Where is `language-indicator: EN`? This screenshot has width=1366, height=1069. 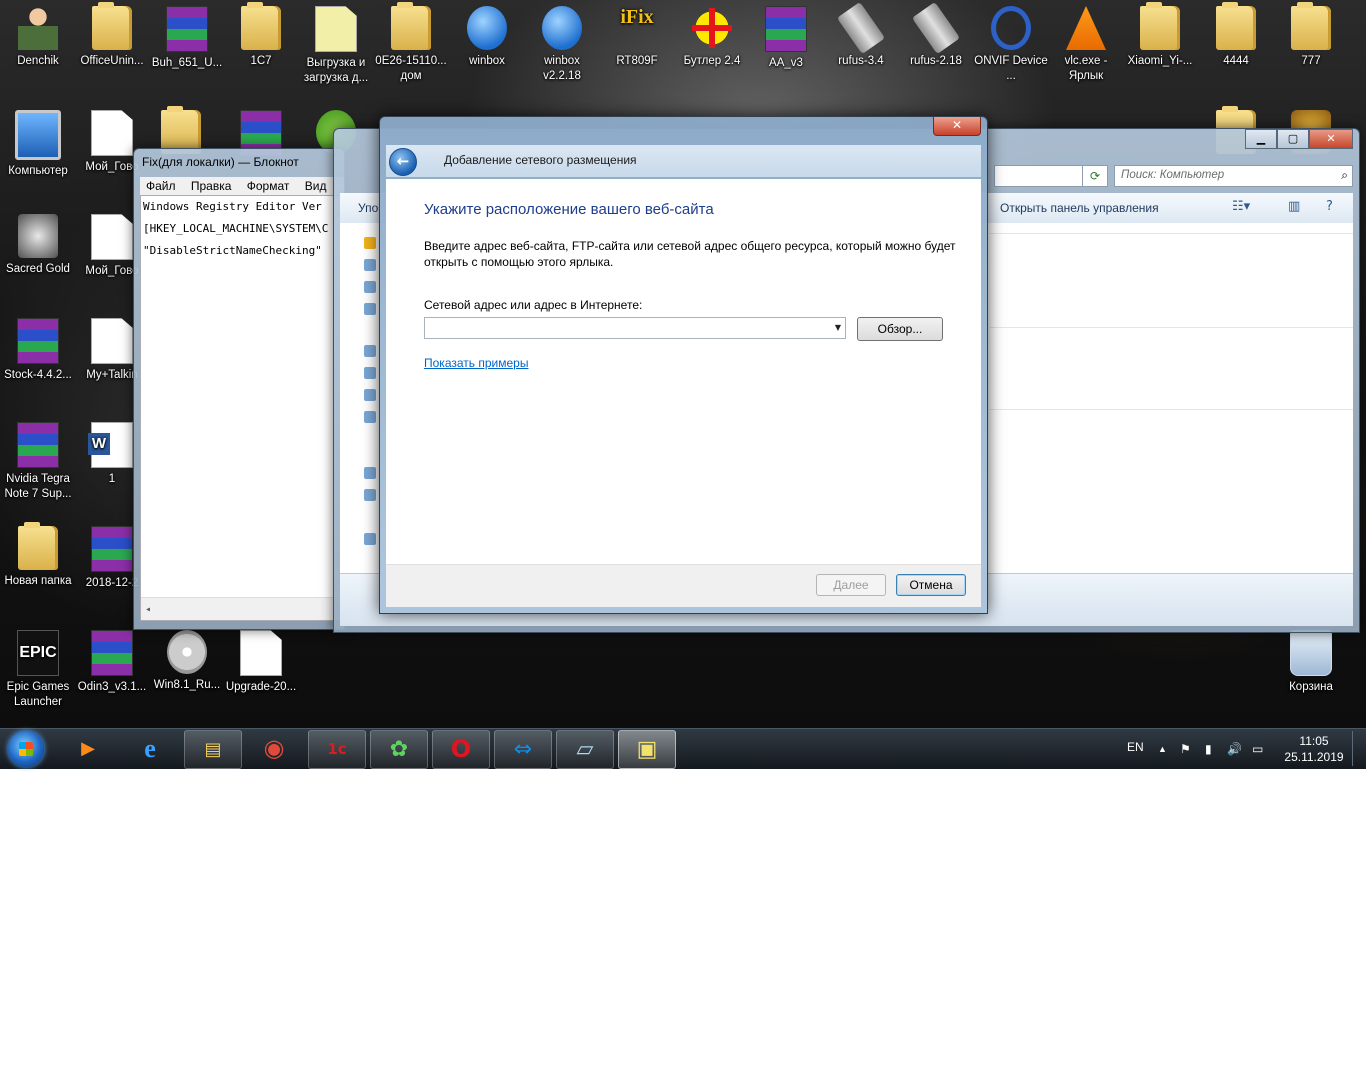 language-indicator: EN is located at coordinates (1135, 749).